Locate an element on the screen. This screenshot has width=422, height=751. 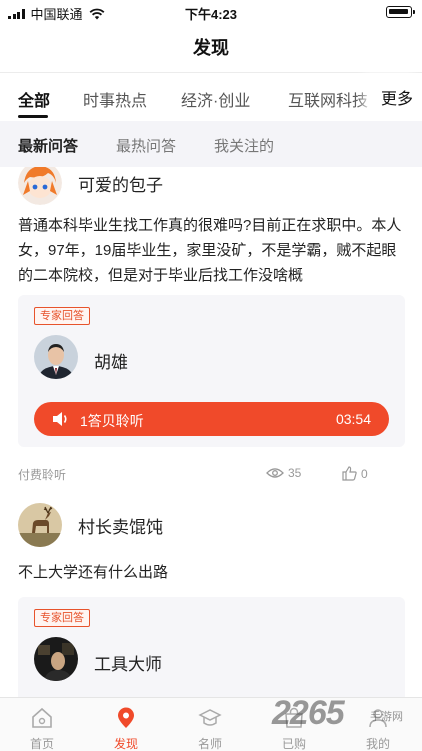
tab-all: 全部 is located at coordinates (34, 99).